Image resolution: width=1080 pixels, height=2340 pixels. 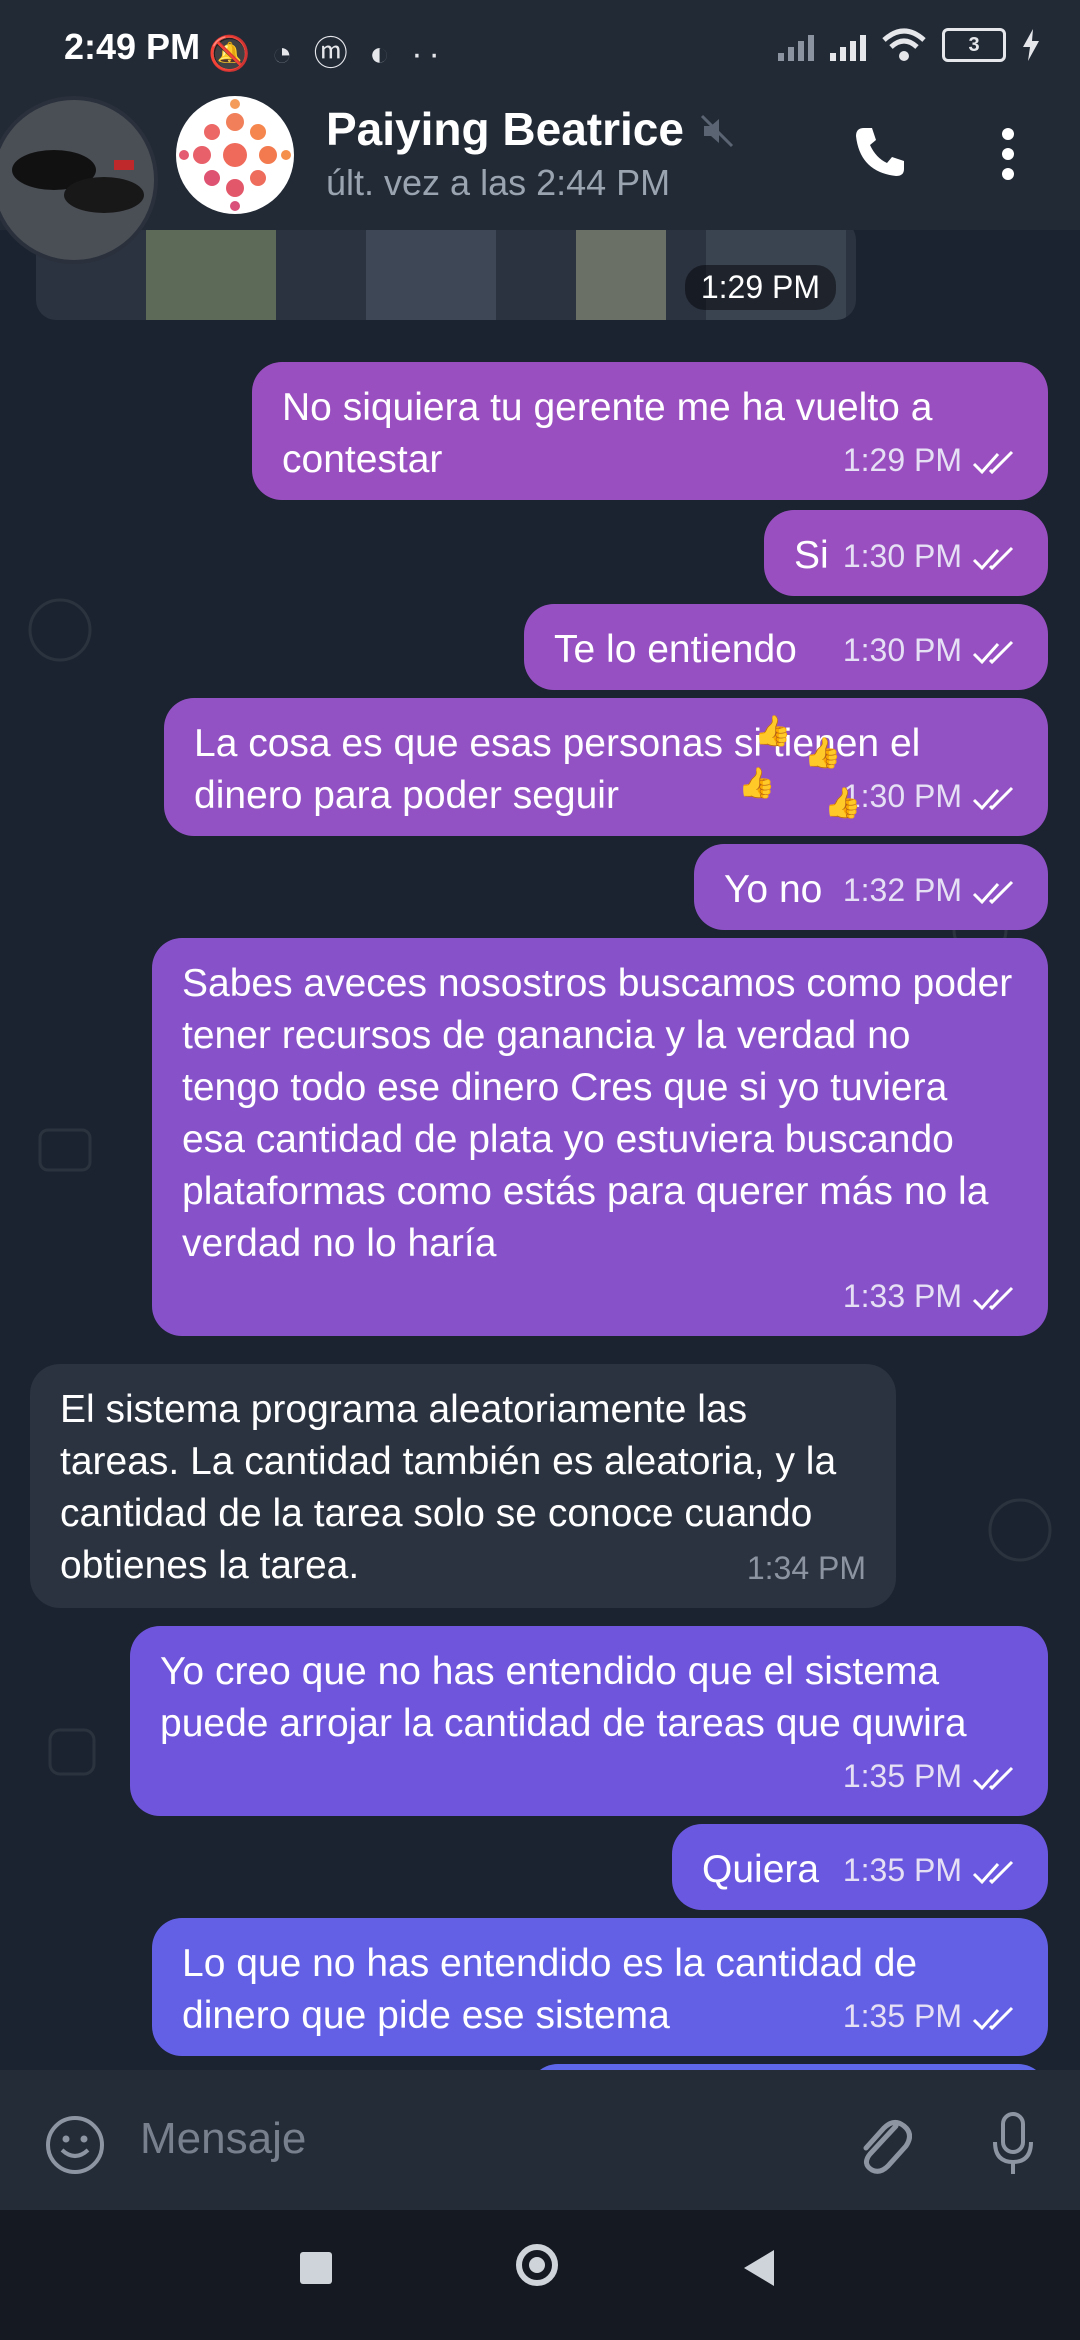 I want to click on system-navigation-bar, so click(x=540, y=2275).